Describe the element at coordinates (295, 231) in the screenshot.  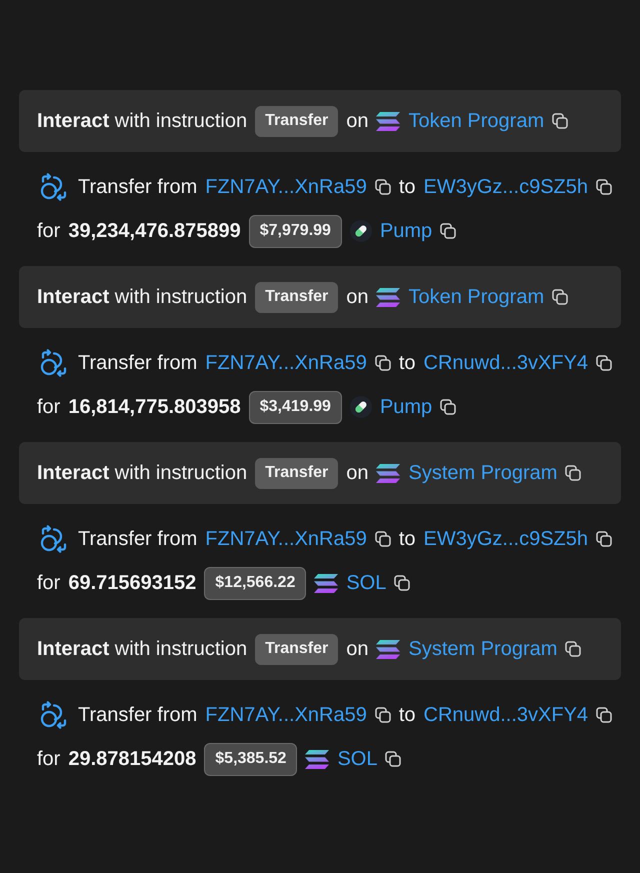
I see `usd-value-badge: $7,979.99` at that location.